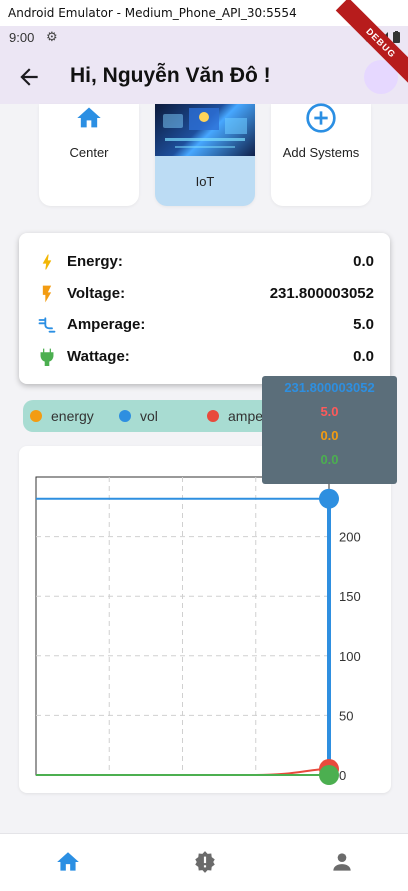 Image resolution: width=408 pixels, height=891 pixels. I want to click on page-title: Hi, Nguyễn Văn Đô !, so click(170, 75).